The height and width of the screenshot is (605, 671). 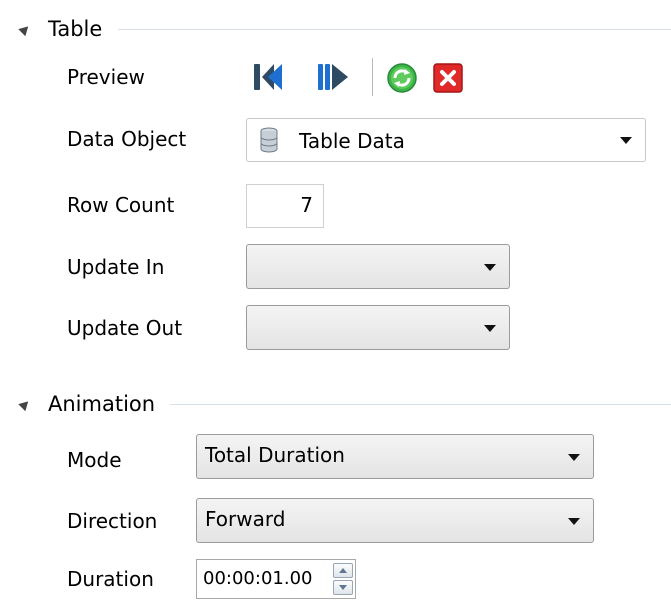 I want to click on row-count-input: 7, so click(x=285, y=206).